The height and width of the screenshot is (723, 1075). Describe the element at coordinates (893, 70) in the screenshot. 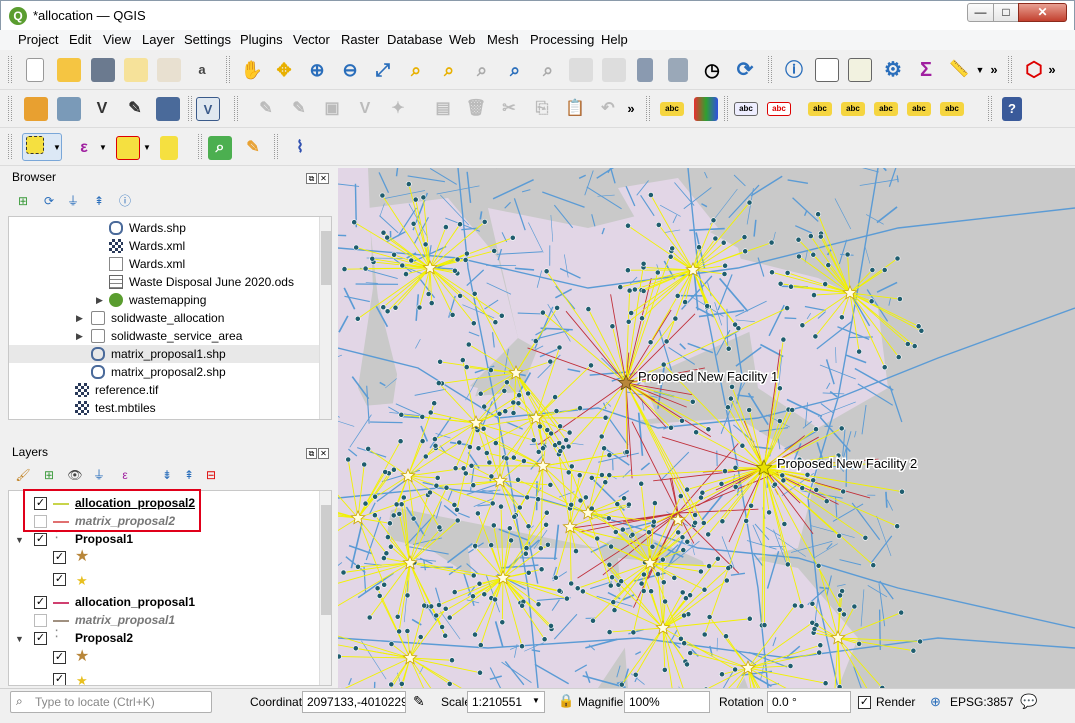

I see `processing-toolbox-icon: ⚙` at that location.